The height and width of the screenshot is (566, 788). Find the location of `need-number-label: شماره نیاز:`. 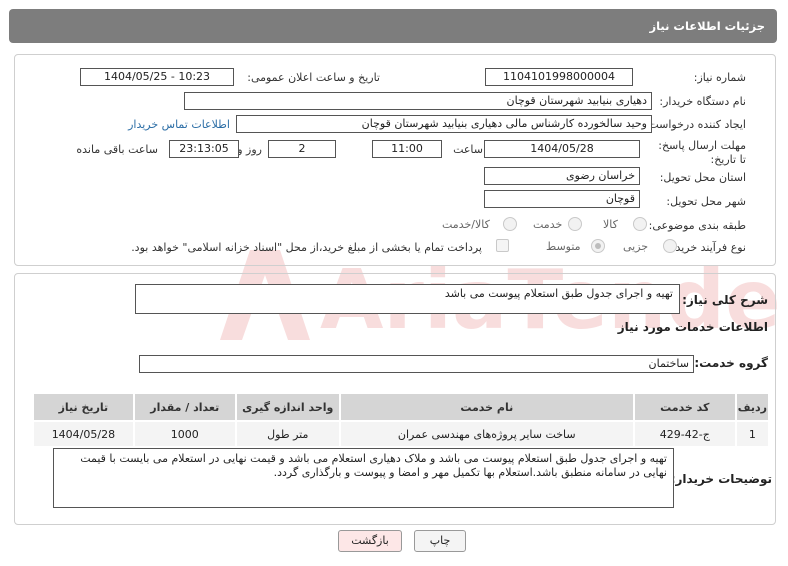

need-number-label: شماره نیاز: is located at coordinates (719, 77).